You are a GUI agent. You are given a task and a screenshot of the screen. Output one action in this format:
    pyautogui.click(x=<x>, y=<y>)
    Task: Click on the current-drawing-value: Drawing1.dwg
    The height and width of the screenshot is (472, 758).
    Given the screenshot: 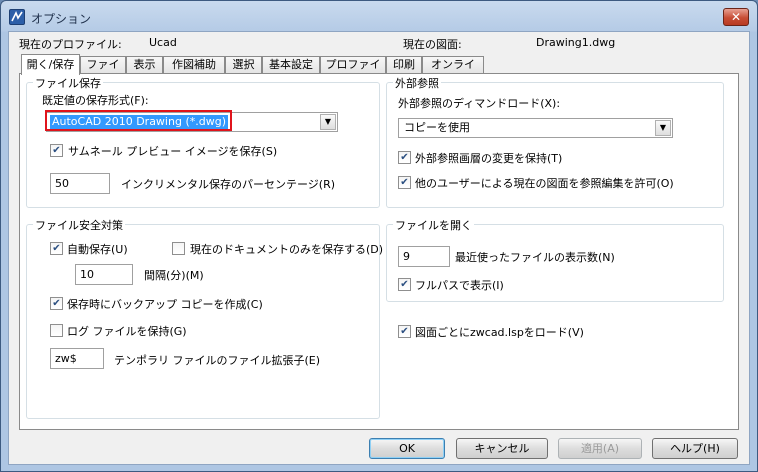 What is the action you would take?
    pyautogui.click(x=576, y=42)
    